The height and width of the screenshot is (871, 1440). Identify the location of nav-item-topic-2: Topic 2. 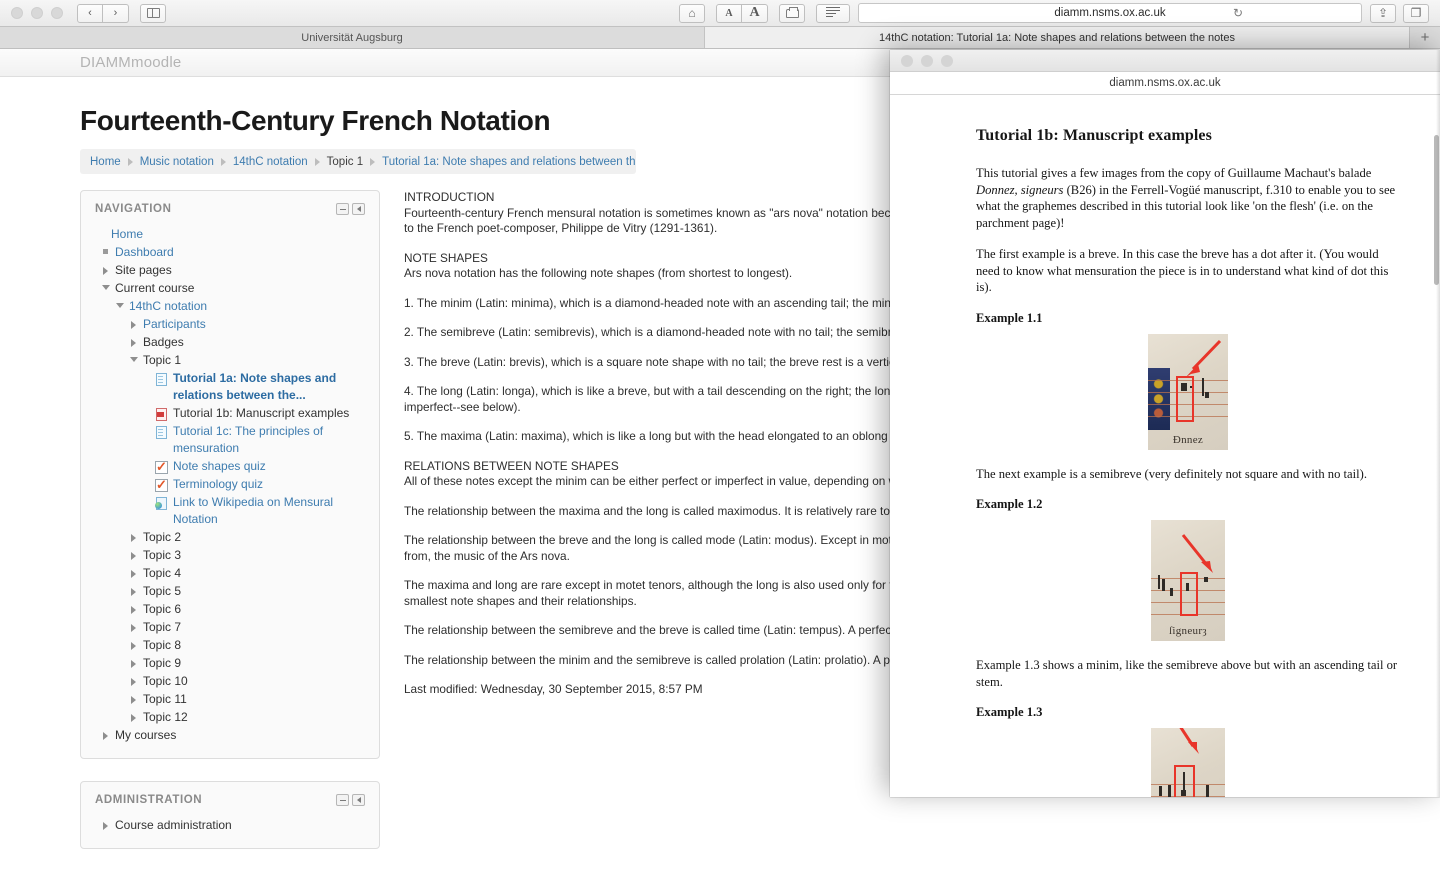
(246, 537).